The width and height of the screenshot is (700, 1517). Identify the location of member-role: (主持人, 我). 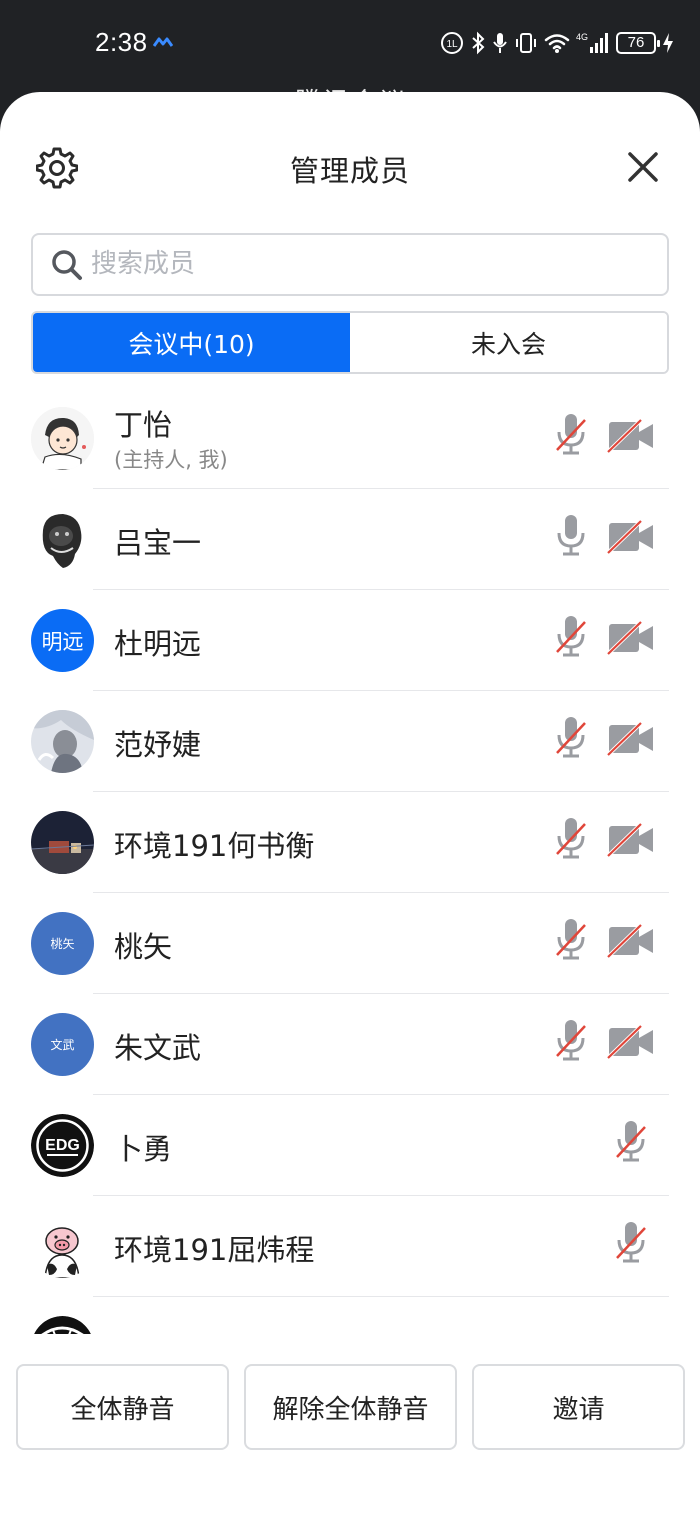
(171, 460).